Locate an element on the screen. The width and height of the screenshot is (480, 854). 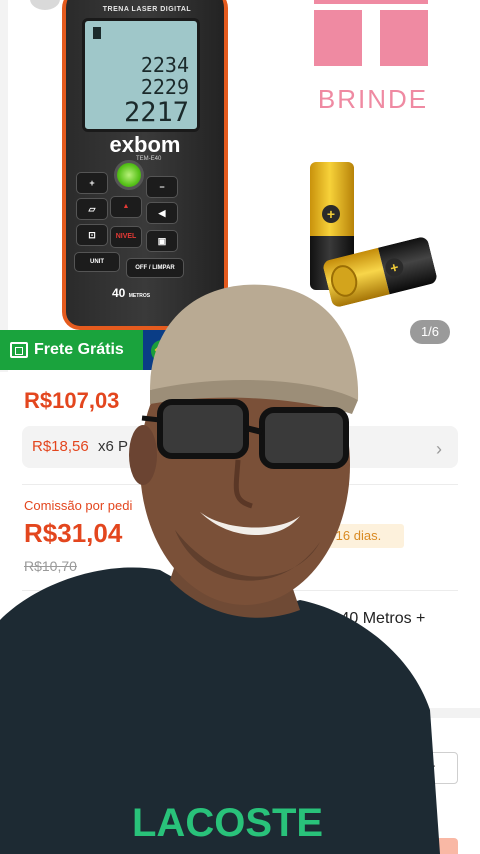
installment-count: x6 P is located at coordinates (113, 446).